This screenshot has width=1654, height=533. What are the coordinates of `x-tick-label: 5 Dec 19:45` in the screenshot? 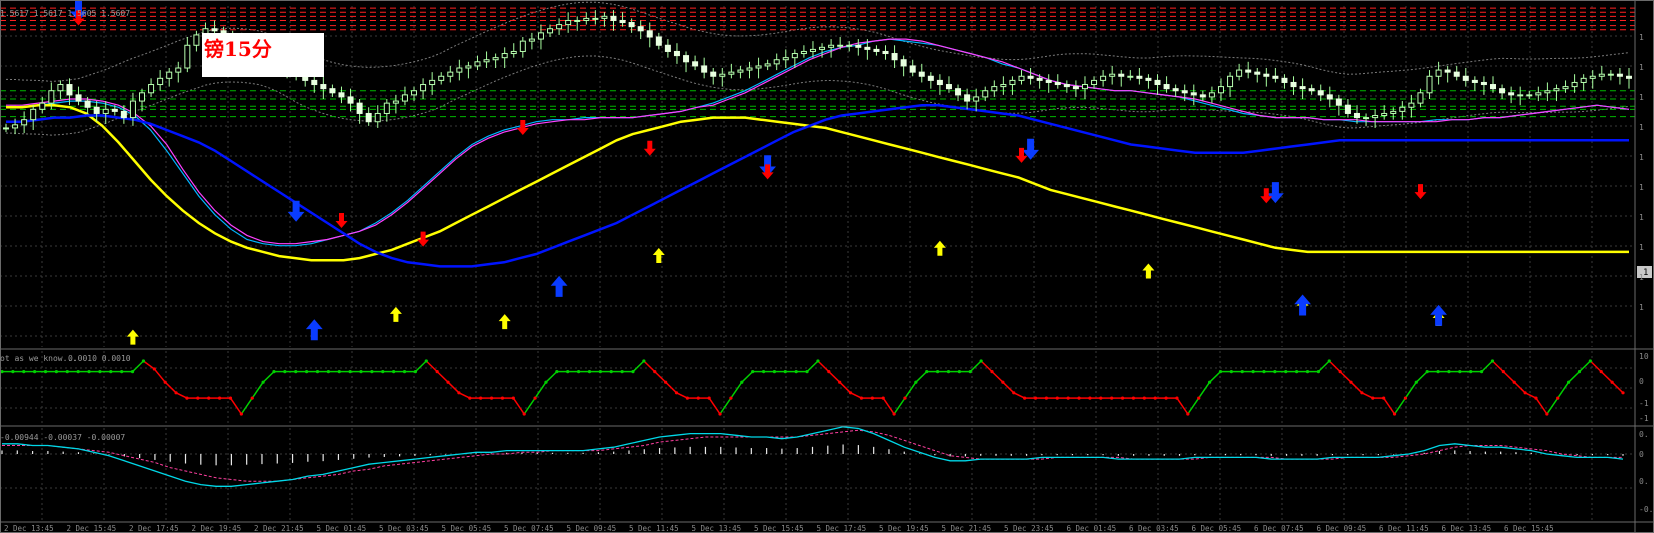 It's located at (904, 528).